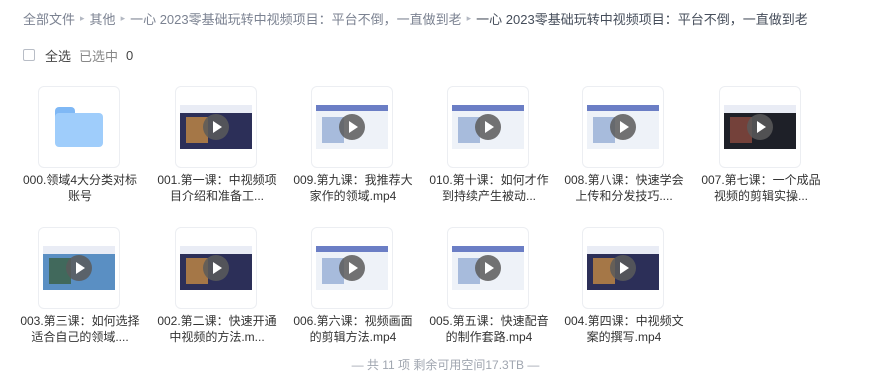 This screenshot has width=891, height=388. I want to click on folder-icon, so click(79, 127).